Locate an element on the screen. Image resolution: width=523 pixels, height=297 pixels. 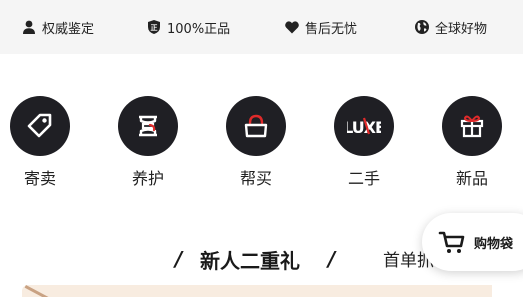
service-second-hand: LUXE 二手 is located at coordinates (364, 142).